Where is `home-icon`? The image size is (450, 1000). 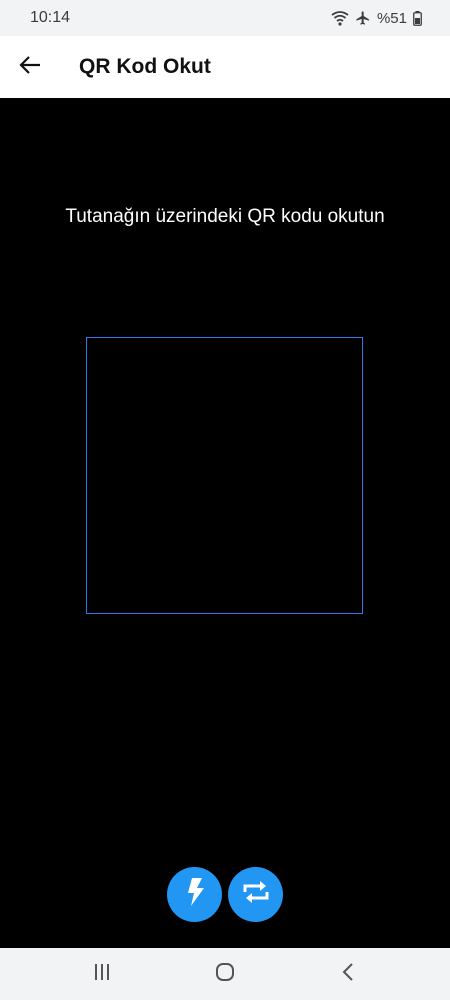 home-icon is located at coordinates (225, 974).